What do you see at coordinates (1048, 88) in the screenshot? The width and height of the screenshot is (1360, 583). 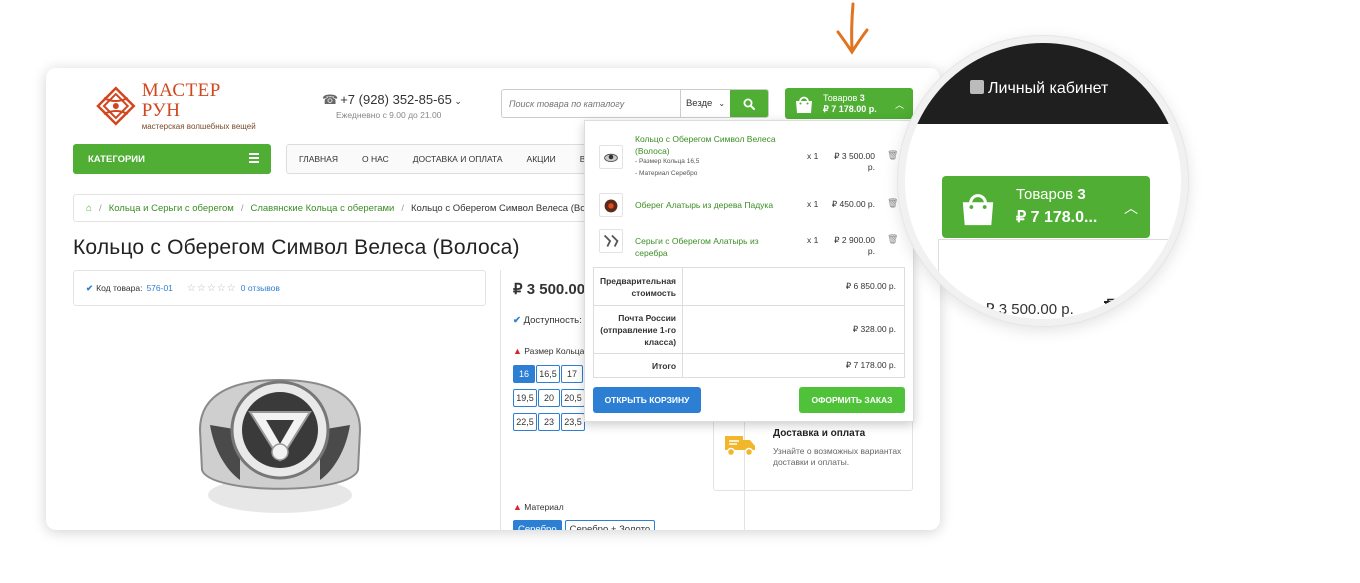 I see `account-label: Личный кабинет` at bounding box center [1048, 88].